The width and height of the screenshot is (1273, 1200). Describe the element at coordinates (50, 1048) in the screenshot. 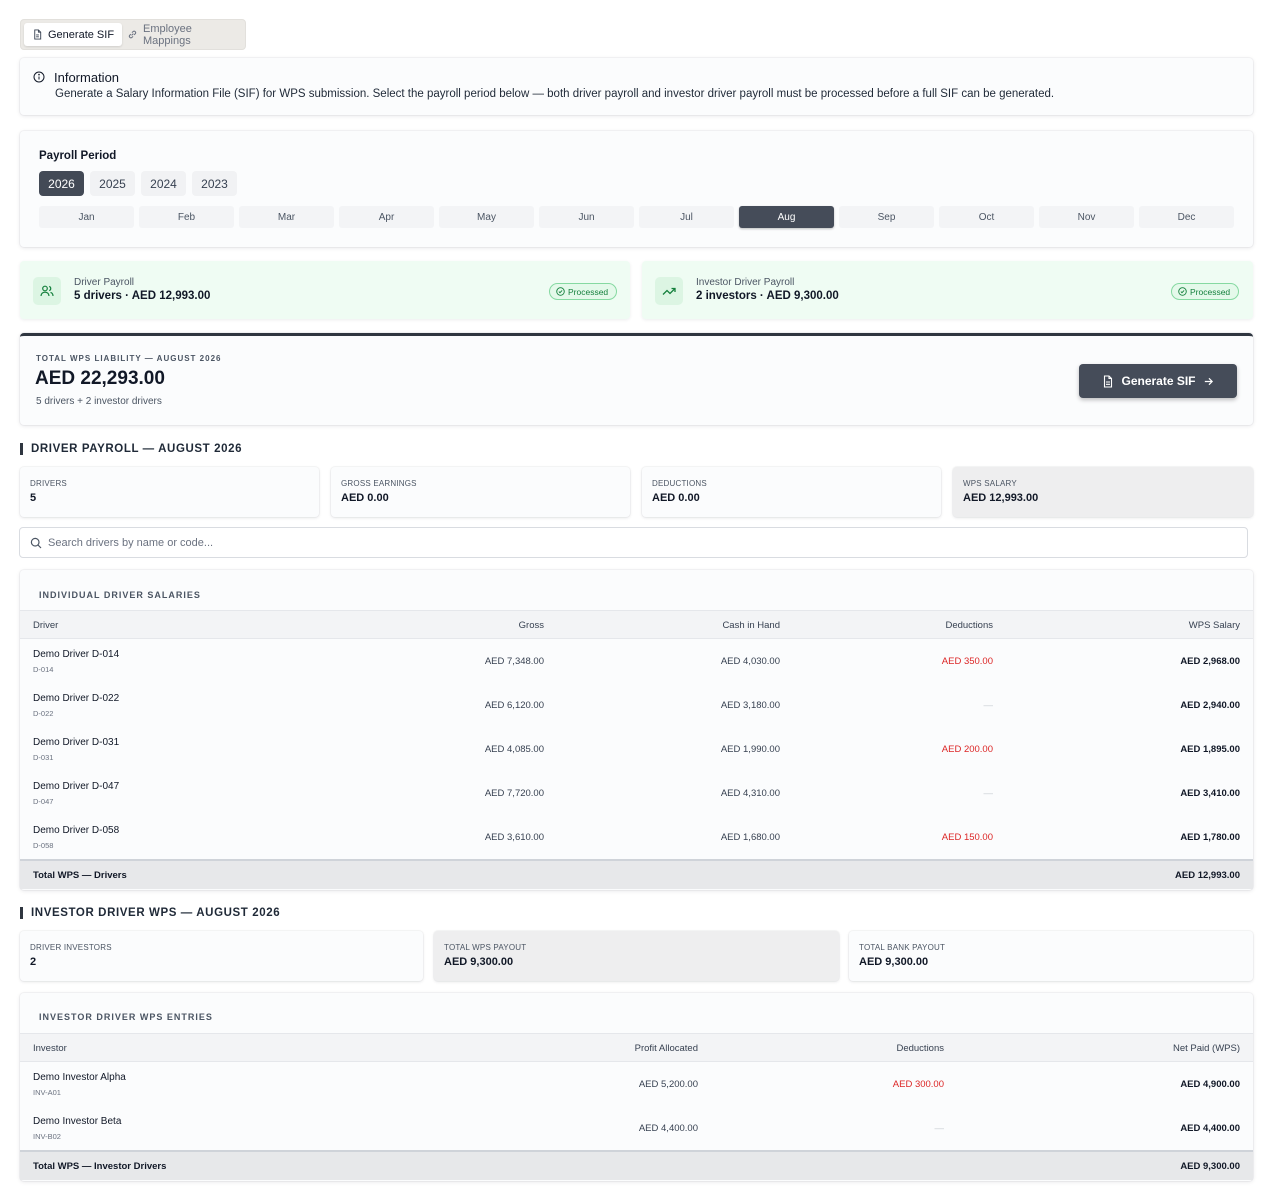

I see `col-investor: Investor` at that location.